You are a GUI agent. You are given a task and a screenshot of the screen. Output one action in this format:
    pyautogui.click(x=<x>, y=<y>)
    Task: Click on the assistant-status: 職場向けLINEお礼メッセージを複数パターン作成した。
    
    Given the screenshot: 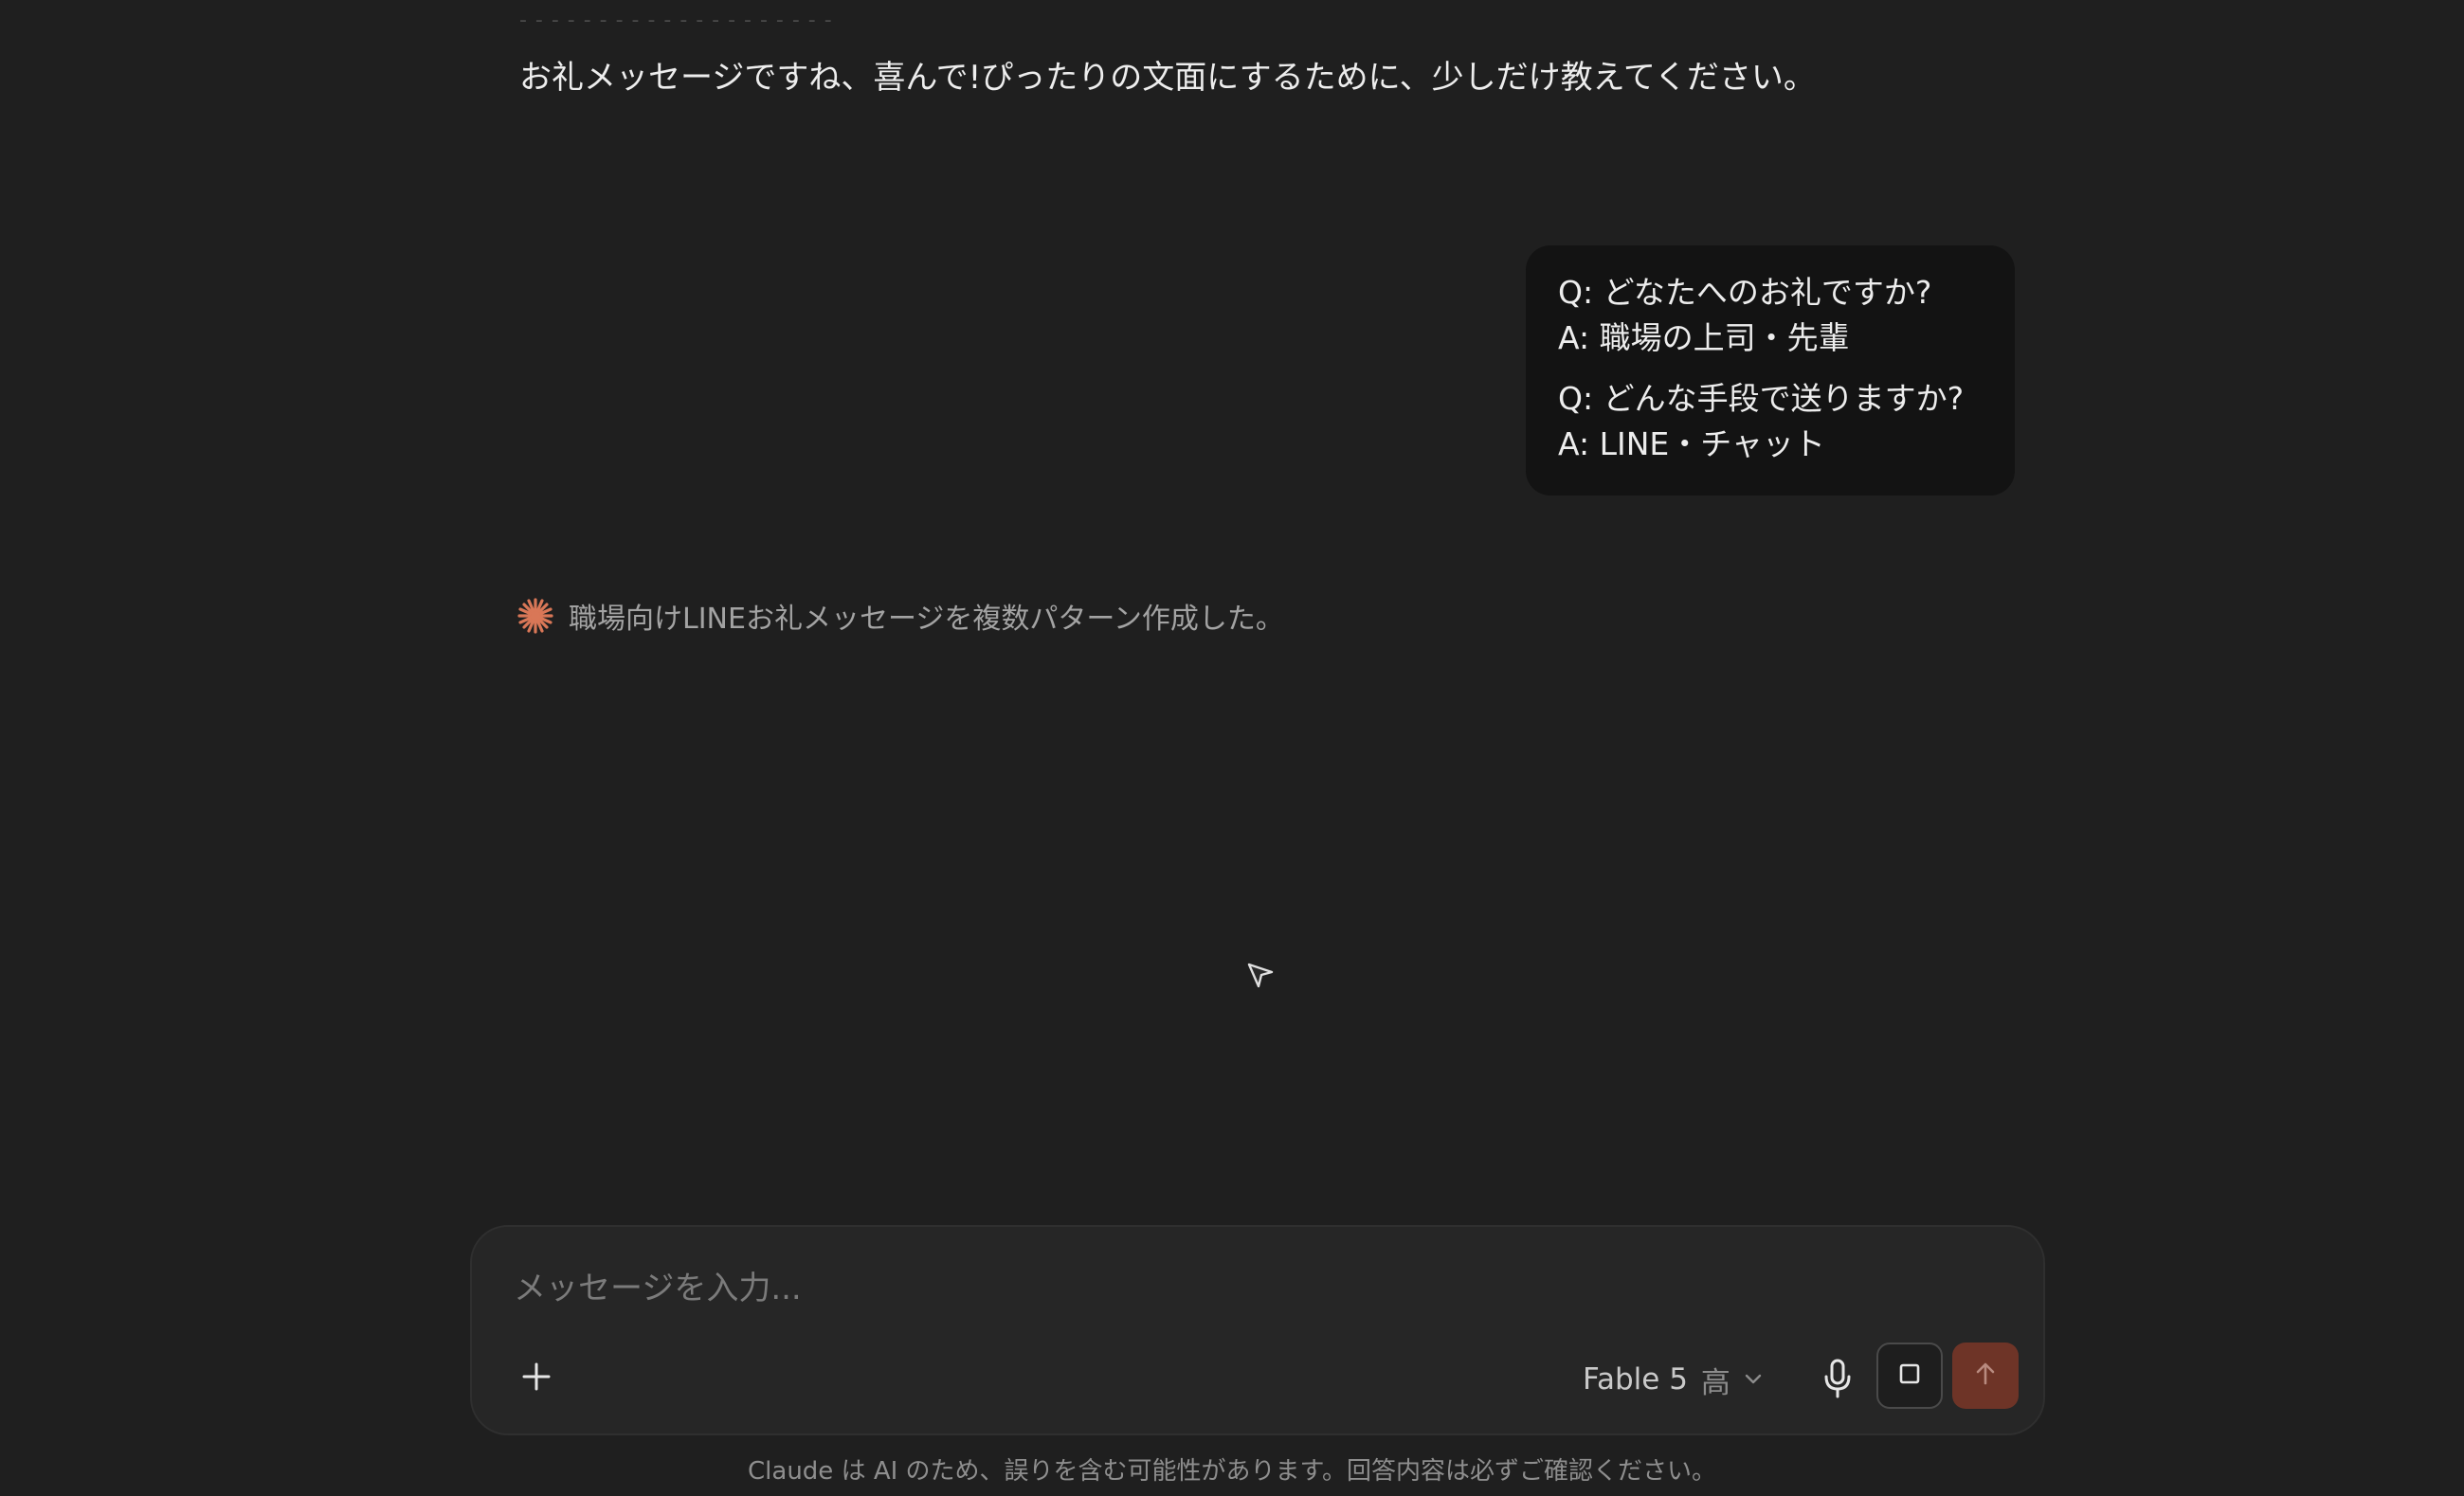 What is the action you would take?
    pyautogui.click(x=901, y=616)
    